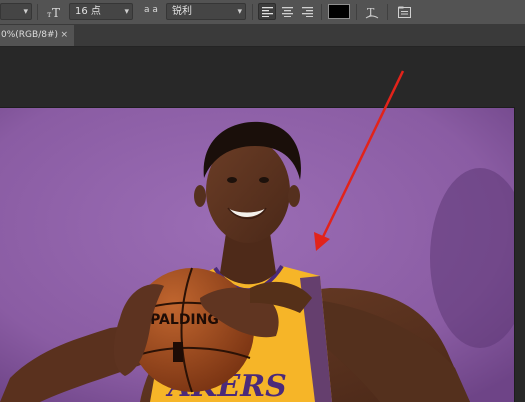 The width and height of the screenshot is (525, 402). What do you see at coordinates (339, 11) in the screenshot?
I see `text-color-swatch` at bounding box center [339, 11].